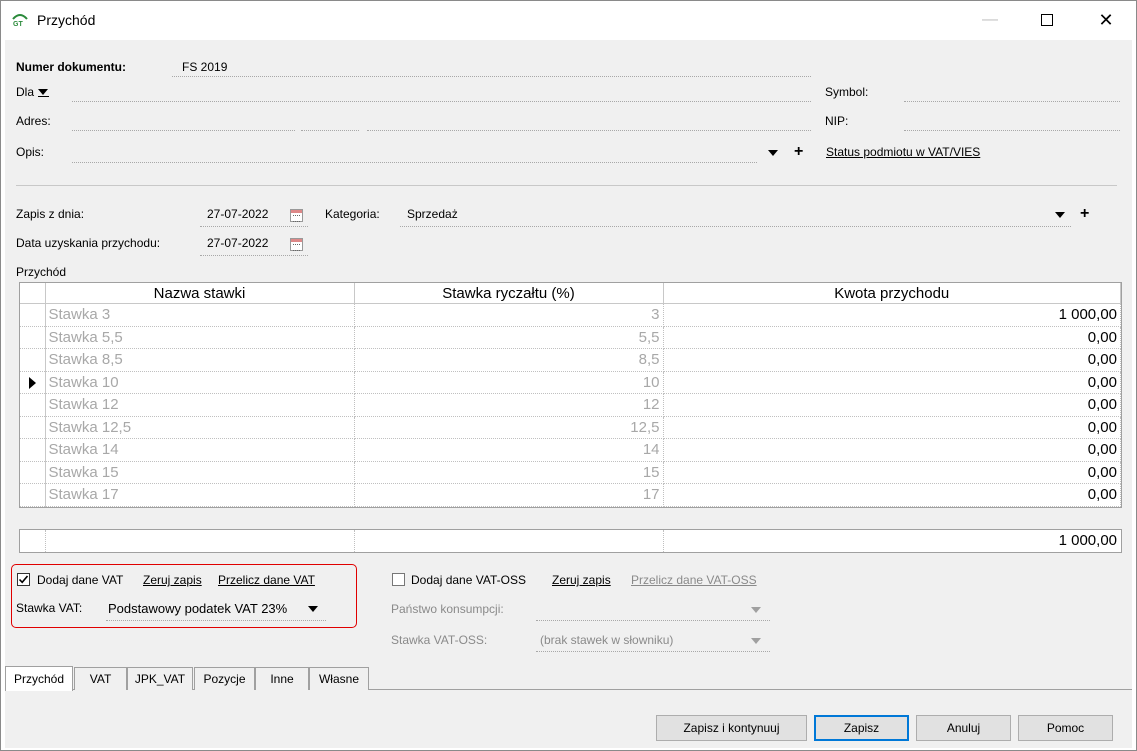 The width and height of the screenshot is (1137, 751). Describe the element at coordinates (266, 580) in the screenshot. I see `vat-recalc-link: Przelicz dane VAT` at that location.